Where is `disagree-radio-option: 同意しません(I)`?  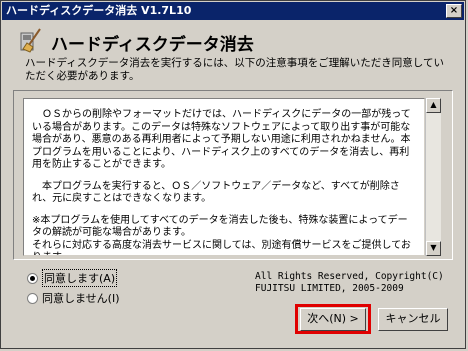 disagree-radio-option: 同意しません(I) is located at coordinates (73, 298).